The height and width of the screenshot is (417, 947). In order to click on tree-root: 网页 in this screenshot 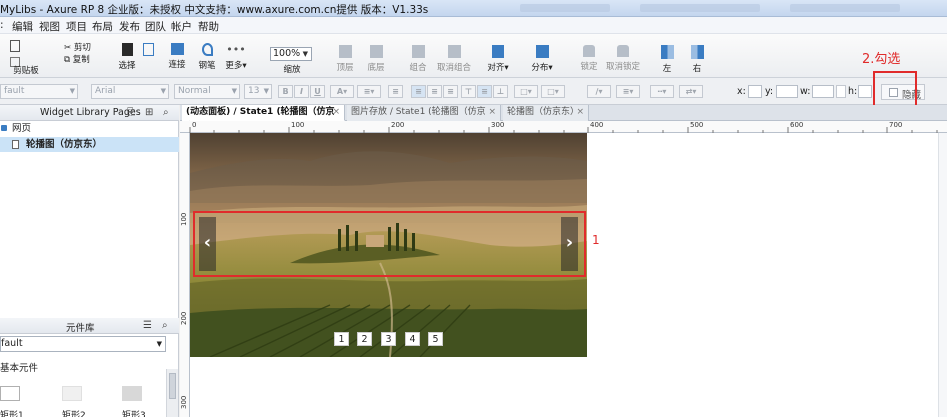, I will do `click(89, 128)`.